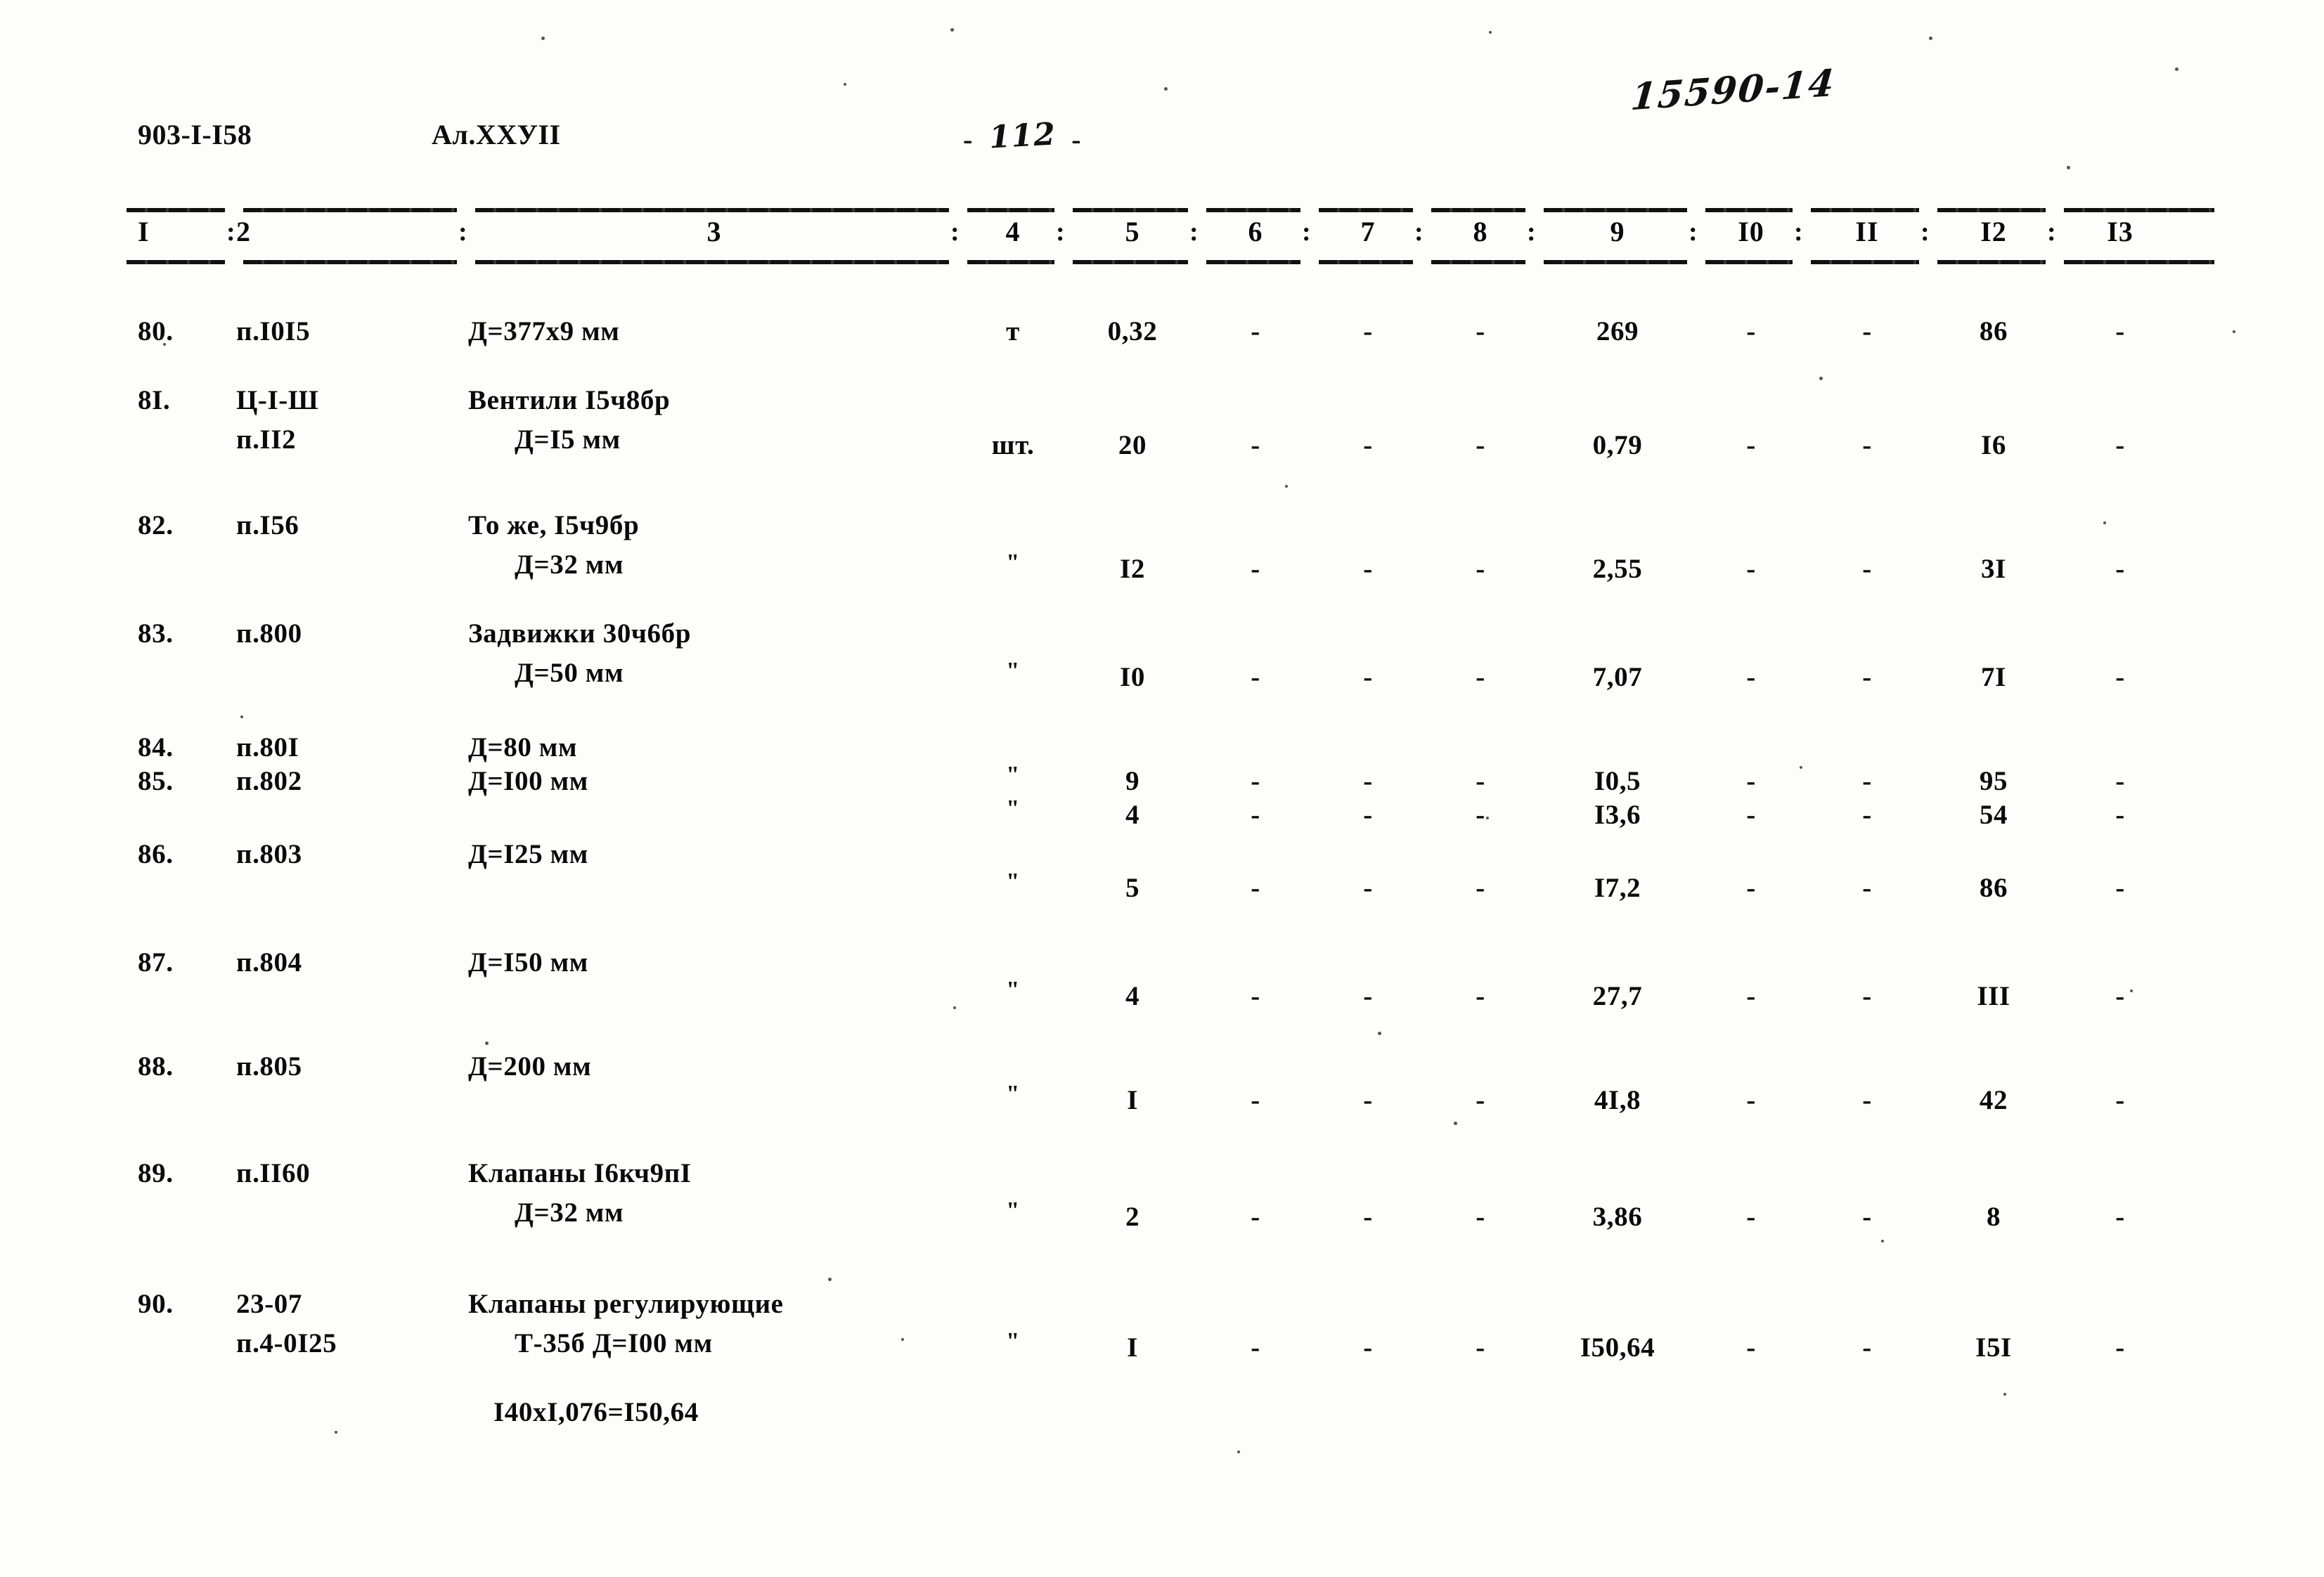  I want to click on row-mass: 27,7, so click(1617, 996).